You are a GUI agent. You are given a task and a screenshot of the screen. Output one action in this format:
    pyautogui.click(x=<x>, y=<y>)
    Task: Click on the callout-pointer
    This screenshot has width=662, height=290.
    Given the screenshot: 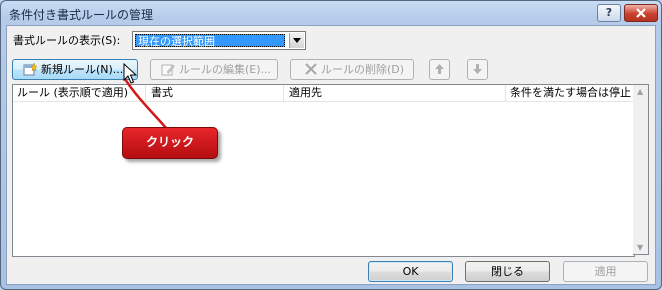 What is the action you would take?
    pyautogui.click(x=145, y=104)
    